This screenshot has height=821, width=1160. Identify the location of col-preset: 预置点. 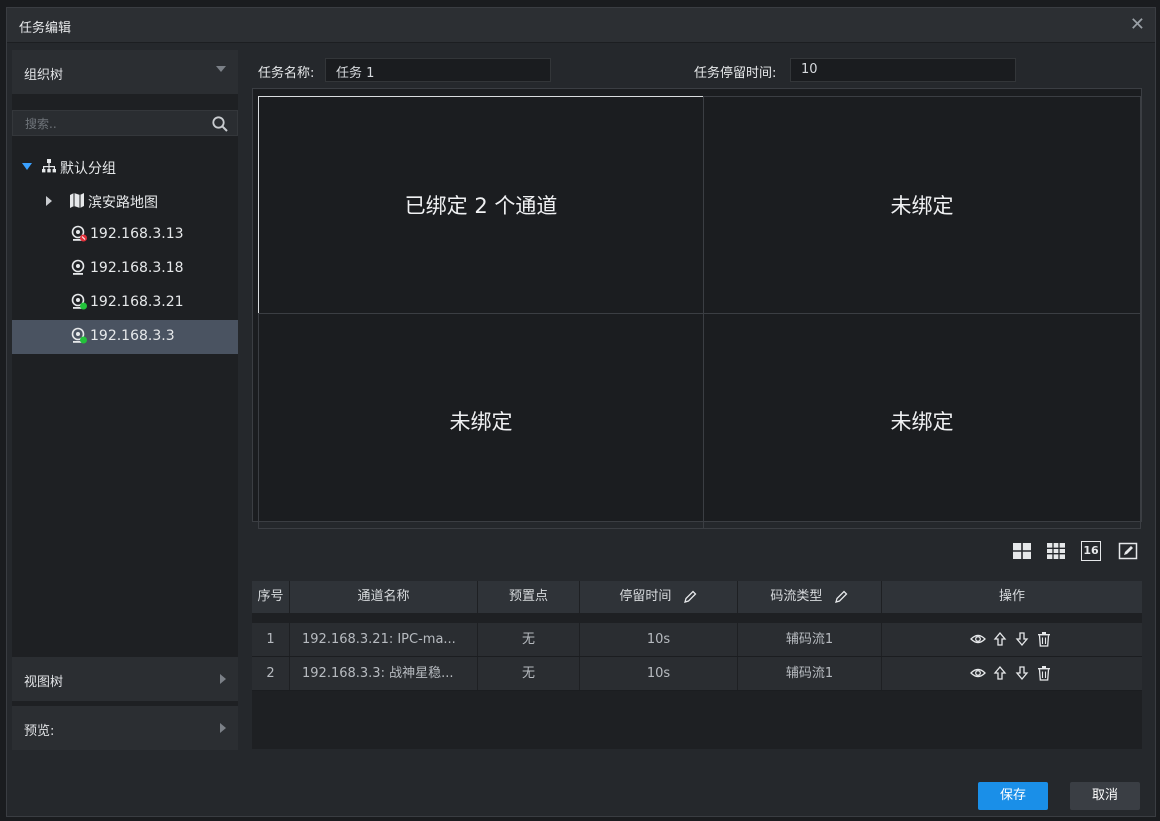
(529, 597).